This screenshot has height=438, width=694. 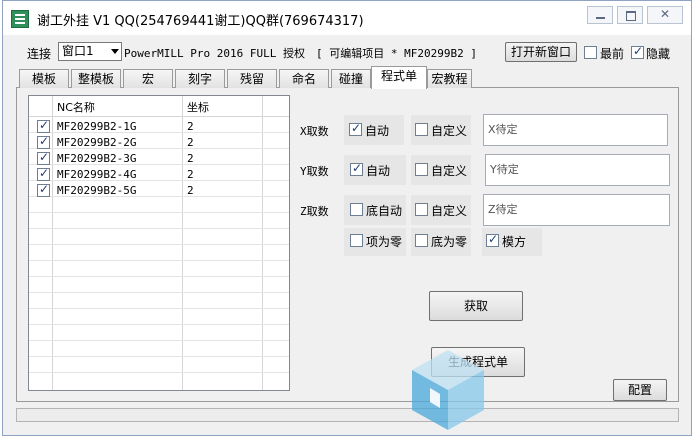 What do you see at coordinates (356, 168) in the screenshot?
I see `y-auto-checkbox` at bounding box center [356, 168].